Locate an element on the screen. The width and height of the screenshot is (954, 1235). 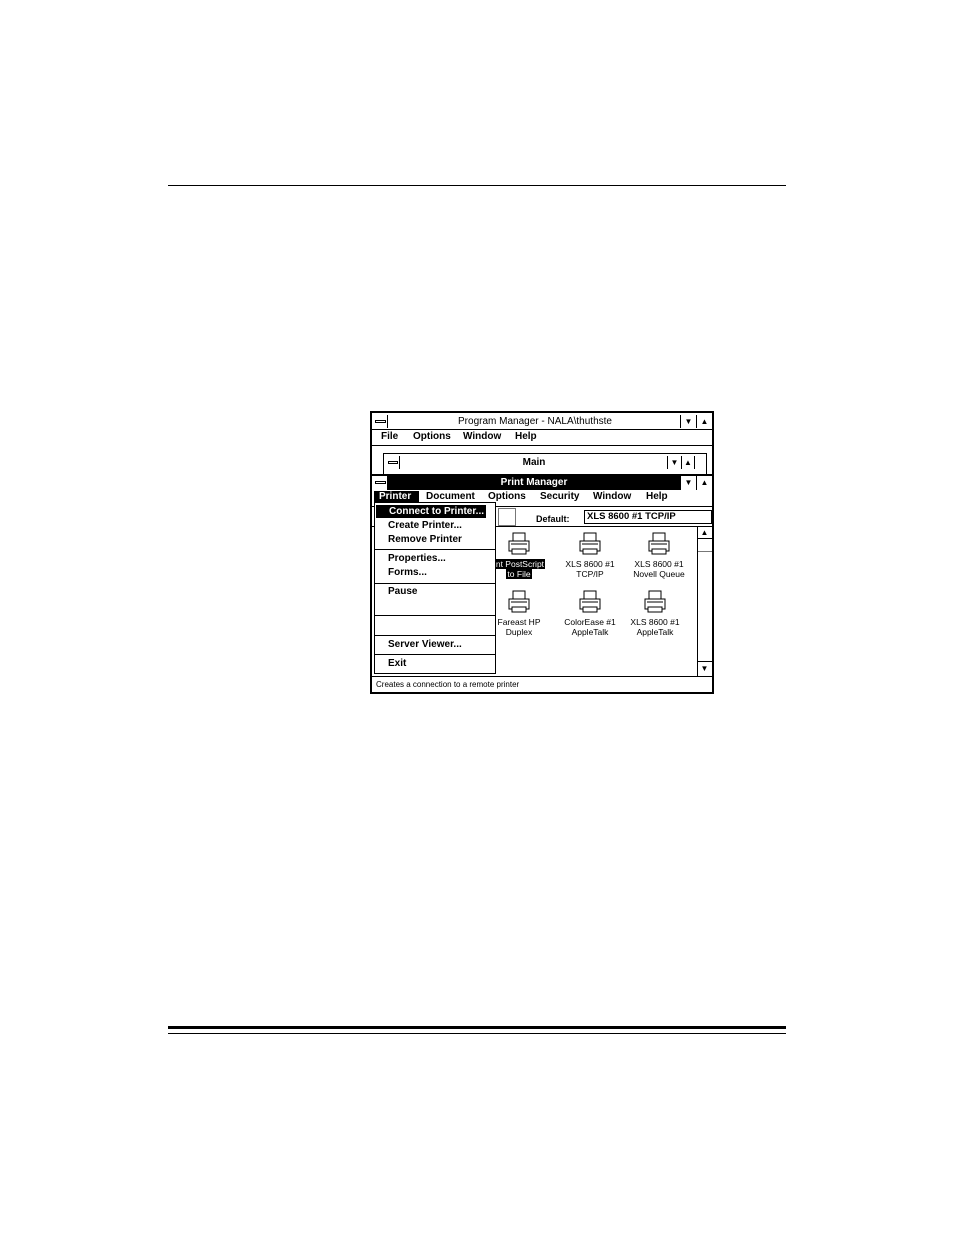
printer-label: int PostScript is located at coordinates (519, 564).